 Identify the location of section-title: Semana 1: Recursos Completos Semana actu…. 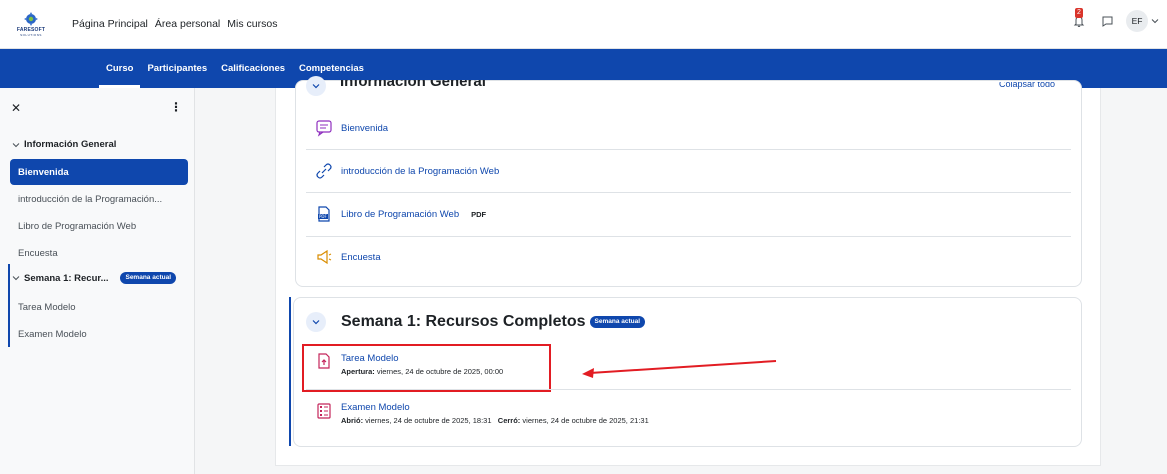
(493, 322).